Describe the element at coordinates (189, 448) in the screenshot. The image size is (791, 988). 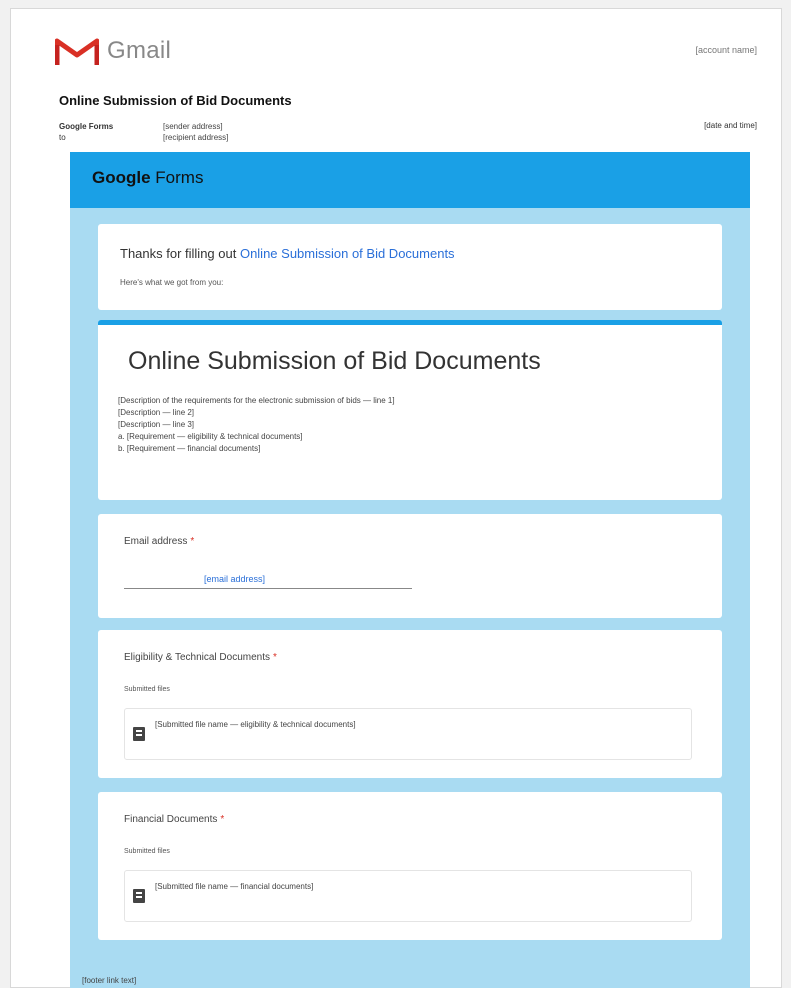
I see `description-line: b. [Requirement — financial documents]` at that location.